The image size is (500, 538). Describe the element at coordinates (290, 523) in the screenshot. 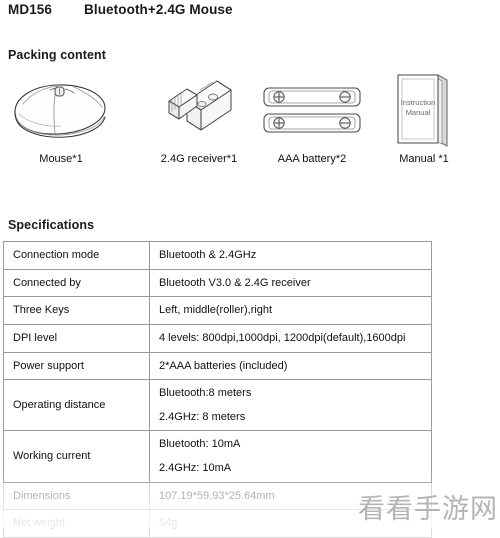

I see `spec-value: 54g` at that location.